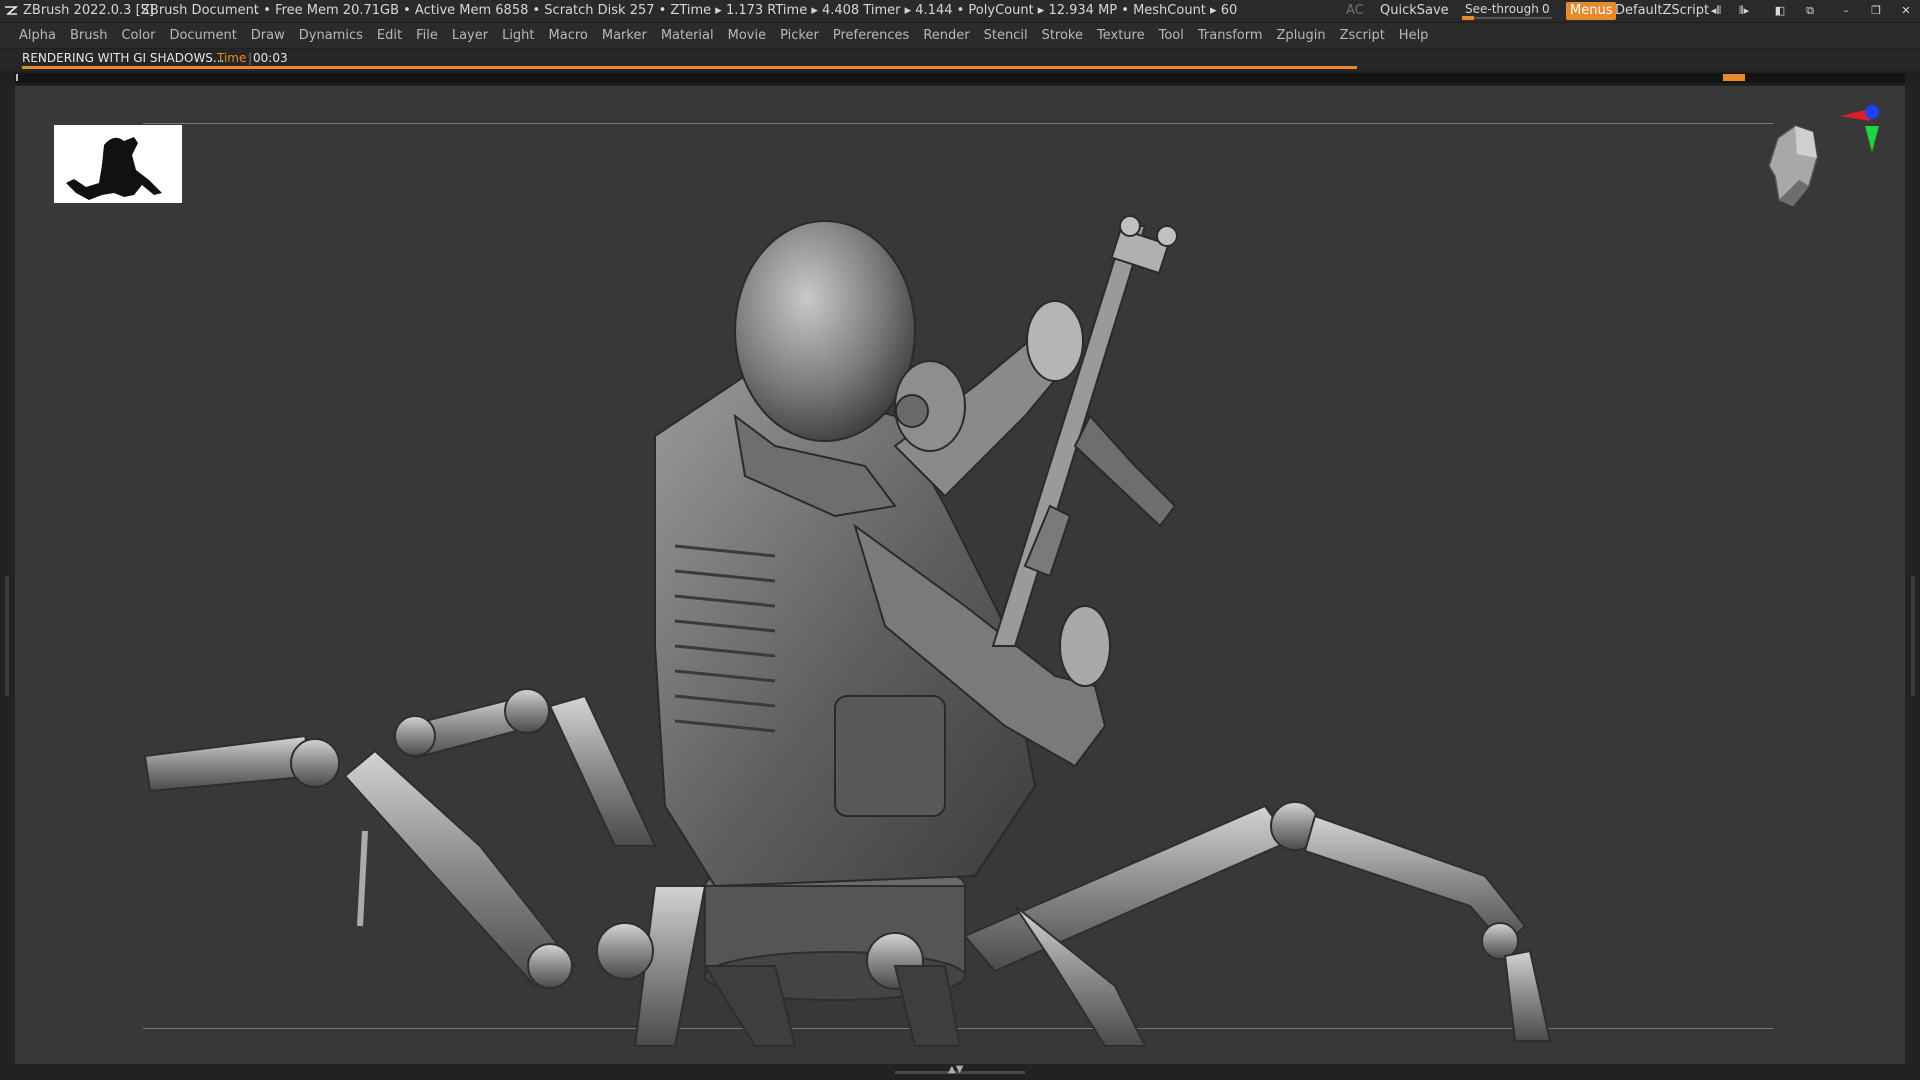 The image size is (1920, 1080). Describe the element at coordinates (1734, 77) in the screenshot. I see `timeline-marker` at that location.